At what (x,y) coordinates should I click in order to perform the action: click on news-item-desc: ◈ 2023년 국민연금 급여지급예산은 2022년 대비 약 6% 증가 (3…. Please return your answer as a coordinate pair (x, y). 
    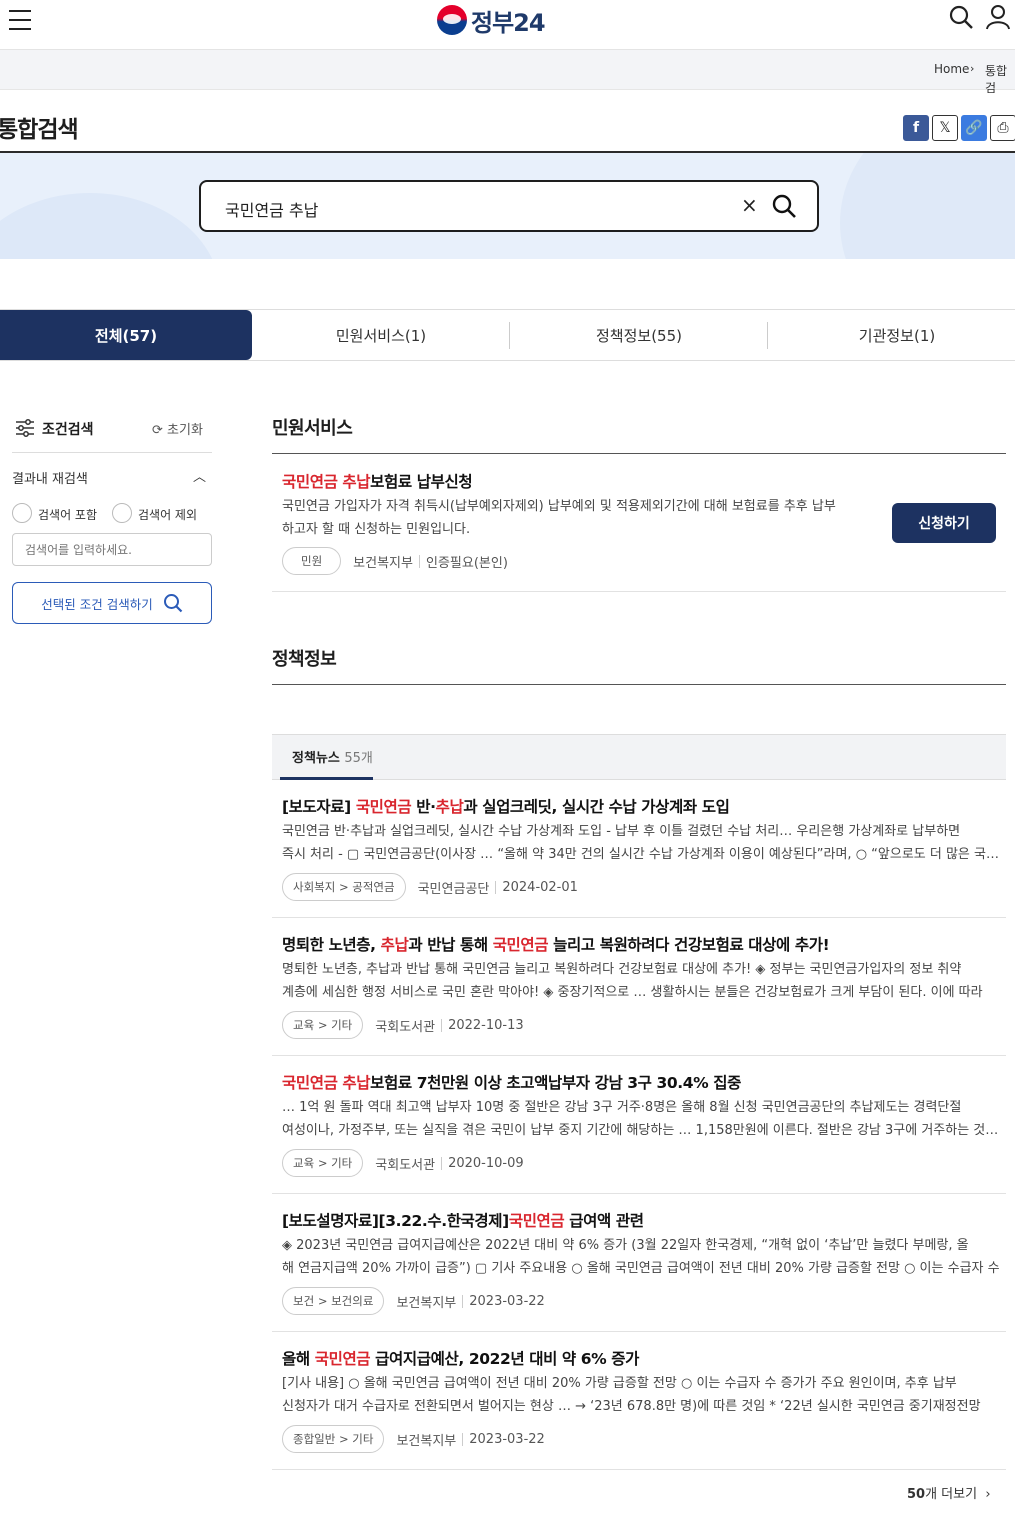
    Looking at the image, I should click on (641, 1257).